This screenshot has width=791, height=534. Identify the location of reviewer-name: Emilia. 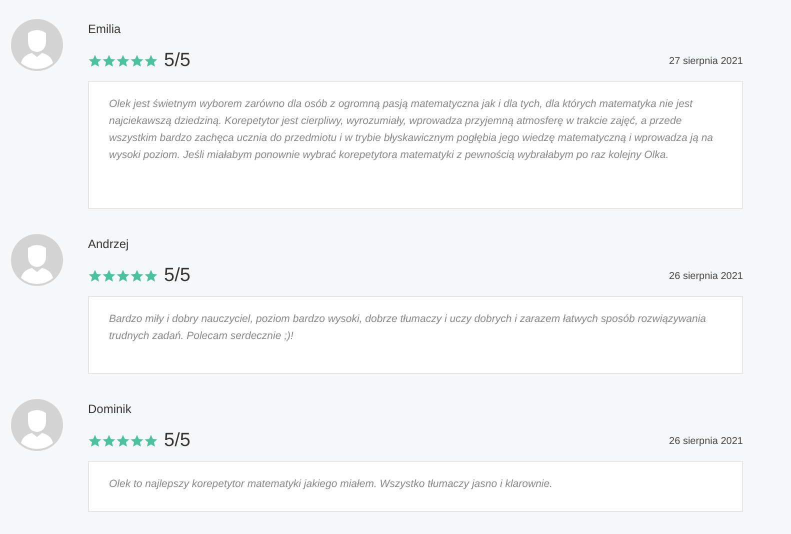
(105, 30).